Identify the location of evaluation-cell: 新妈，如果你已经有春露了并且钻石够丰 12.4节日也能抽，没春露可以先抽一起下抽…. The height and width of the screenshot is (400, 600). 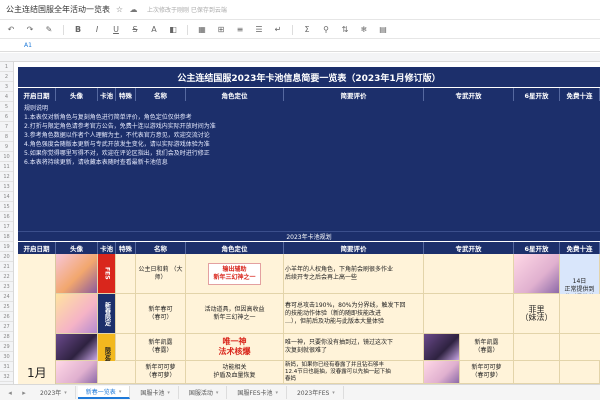
(354, 372).